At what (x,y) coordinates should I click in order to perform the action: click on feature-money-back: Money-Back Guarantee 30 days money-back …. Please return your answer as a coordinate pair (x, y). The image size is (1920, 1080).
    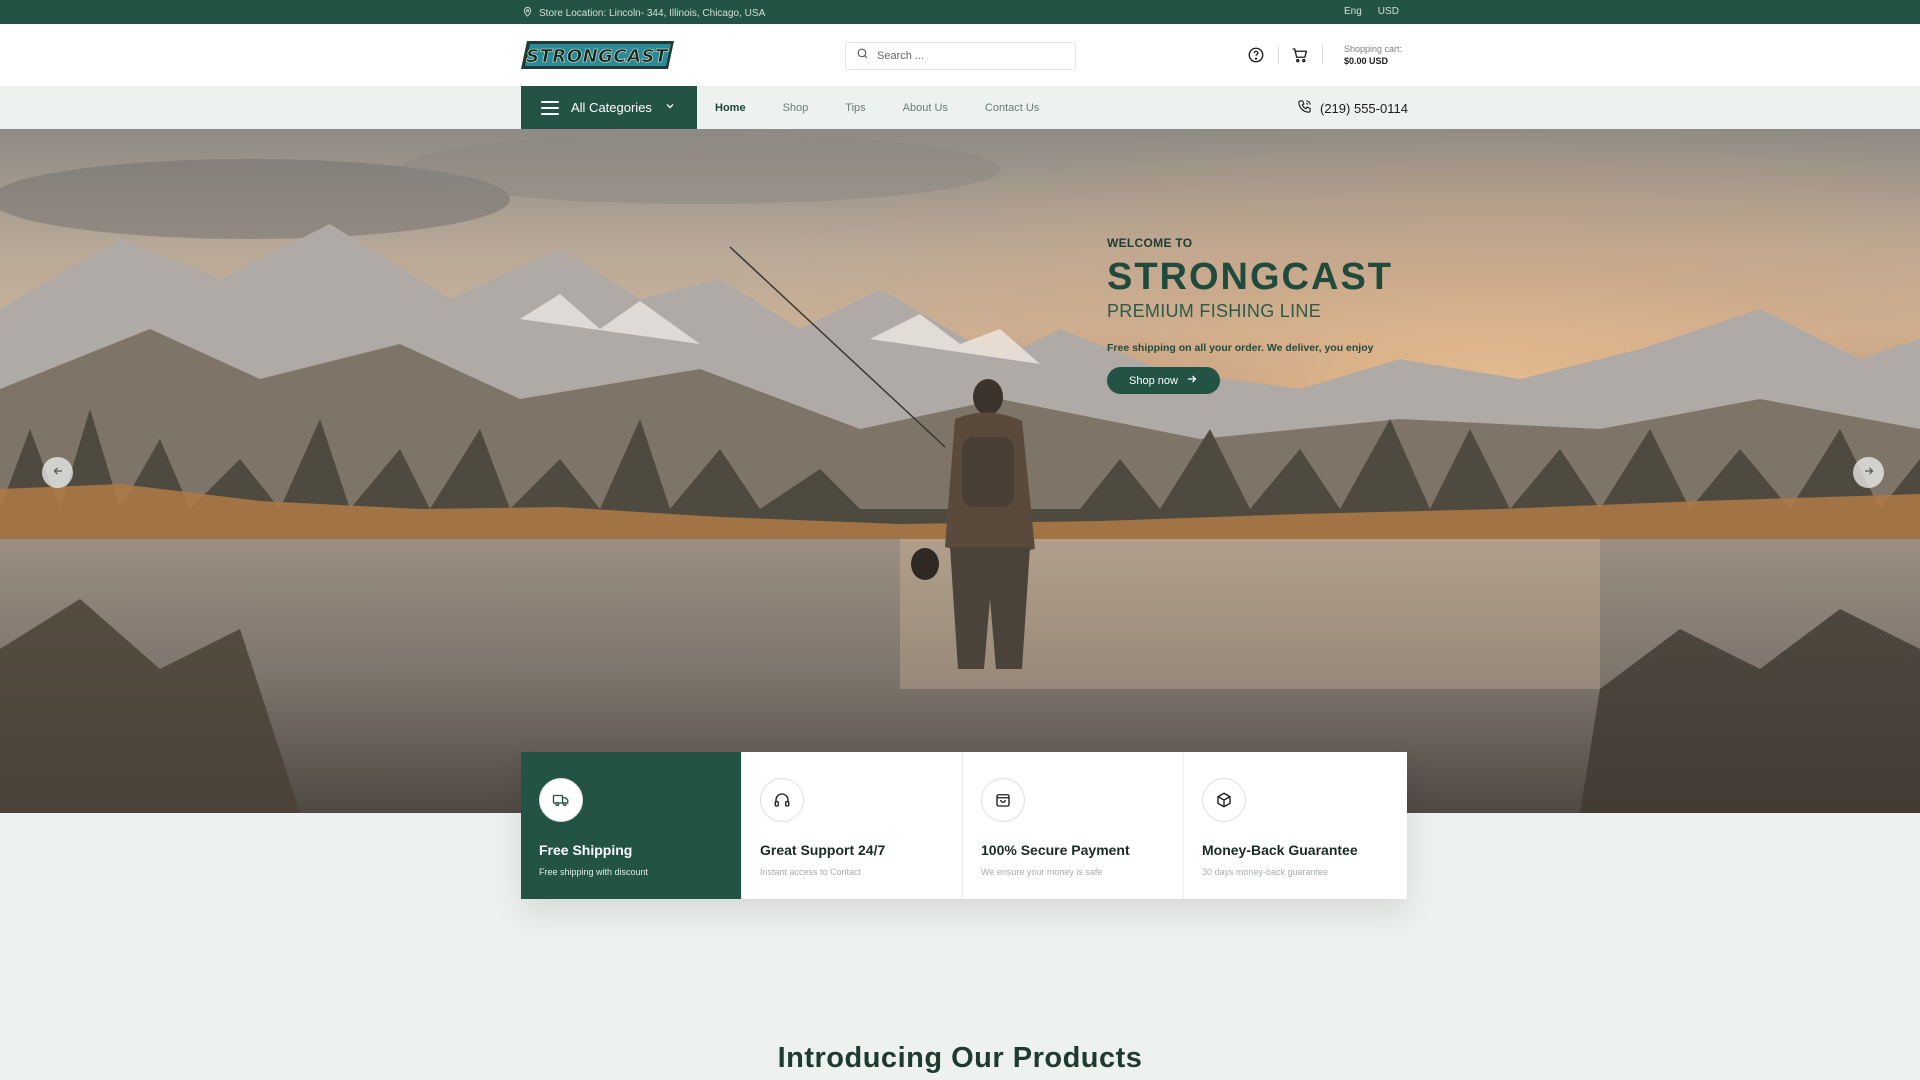
    Looking at the image, I should click on (1295, 825).